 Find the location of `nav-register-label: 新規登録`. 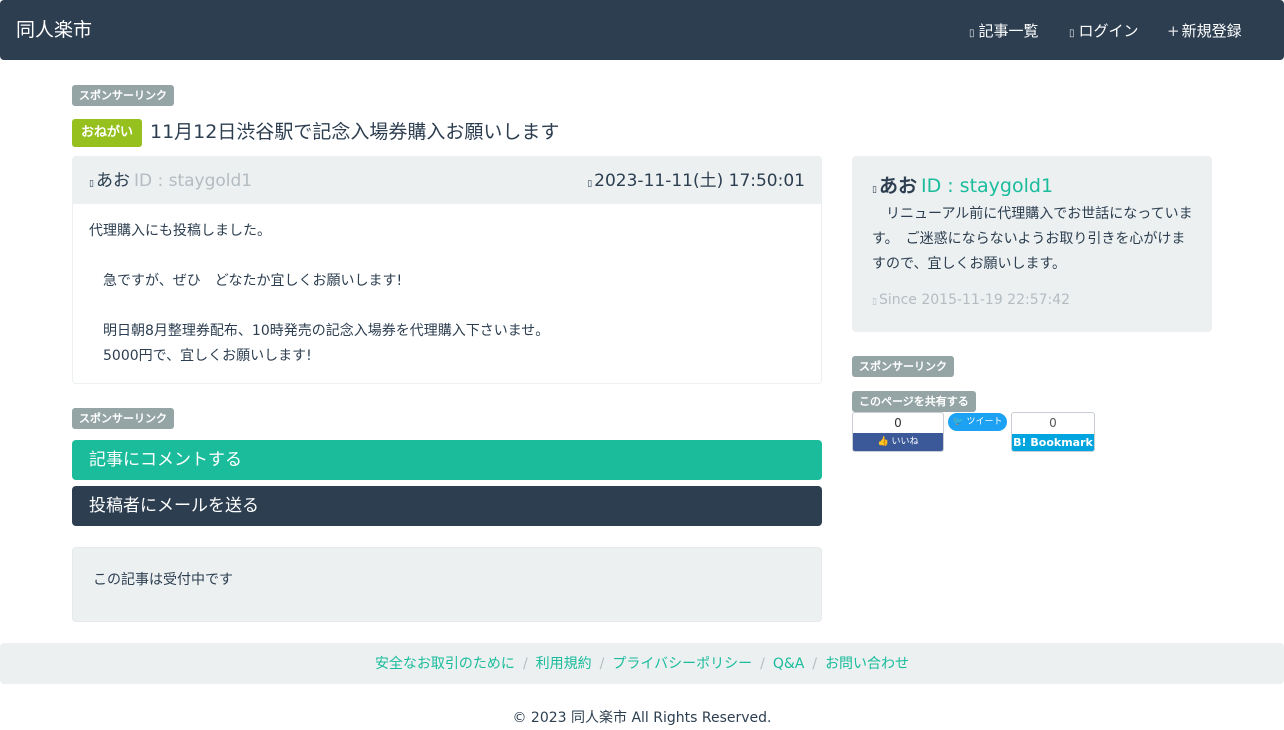

nav-register-label: 新規登録 is located at coordinates (1211, 31).